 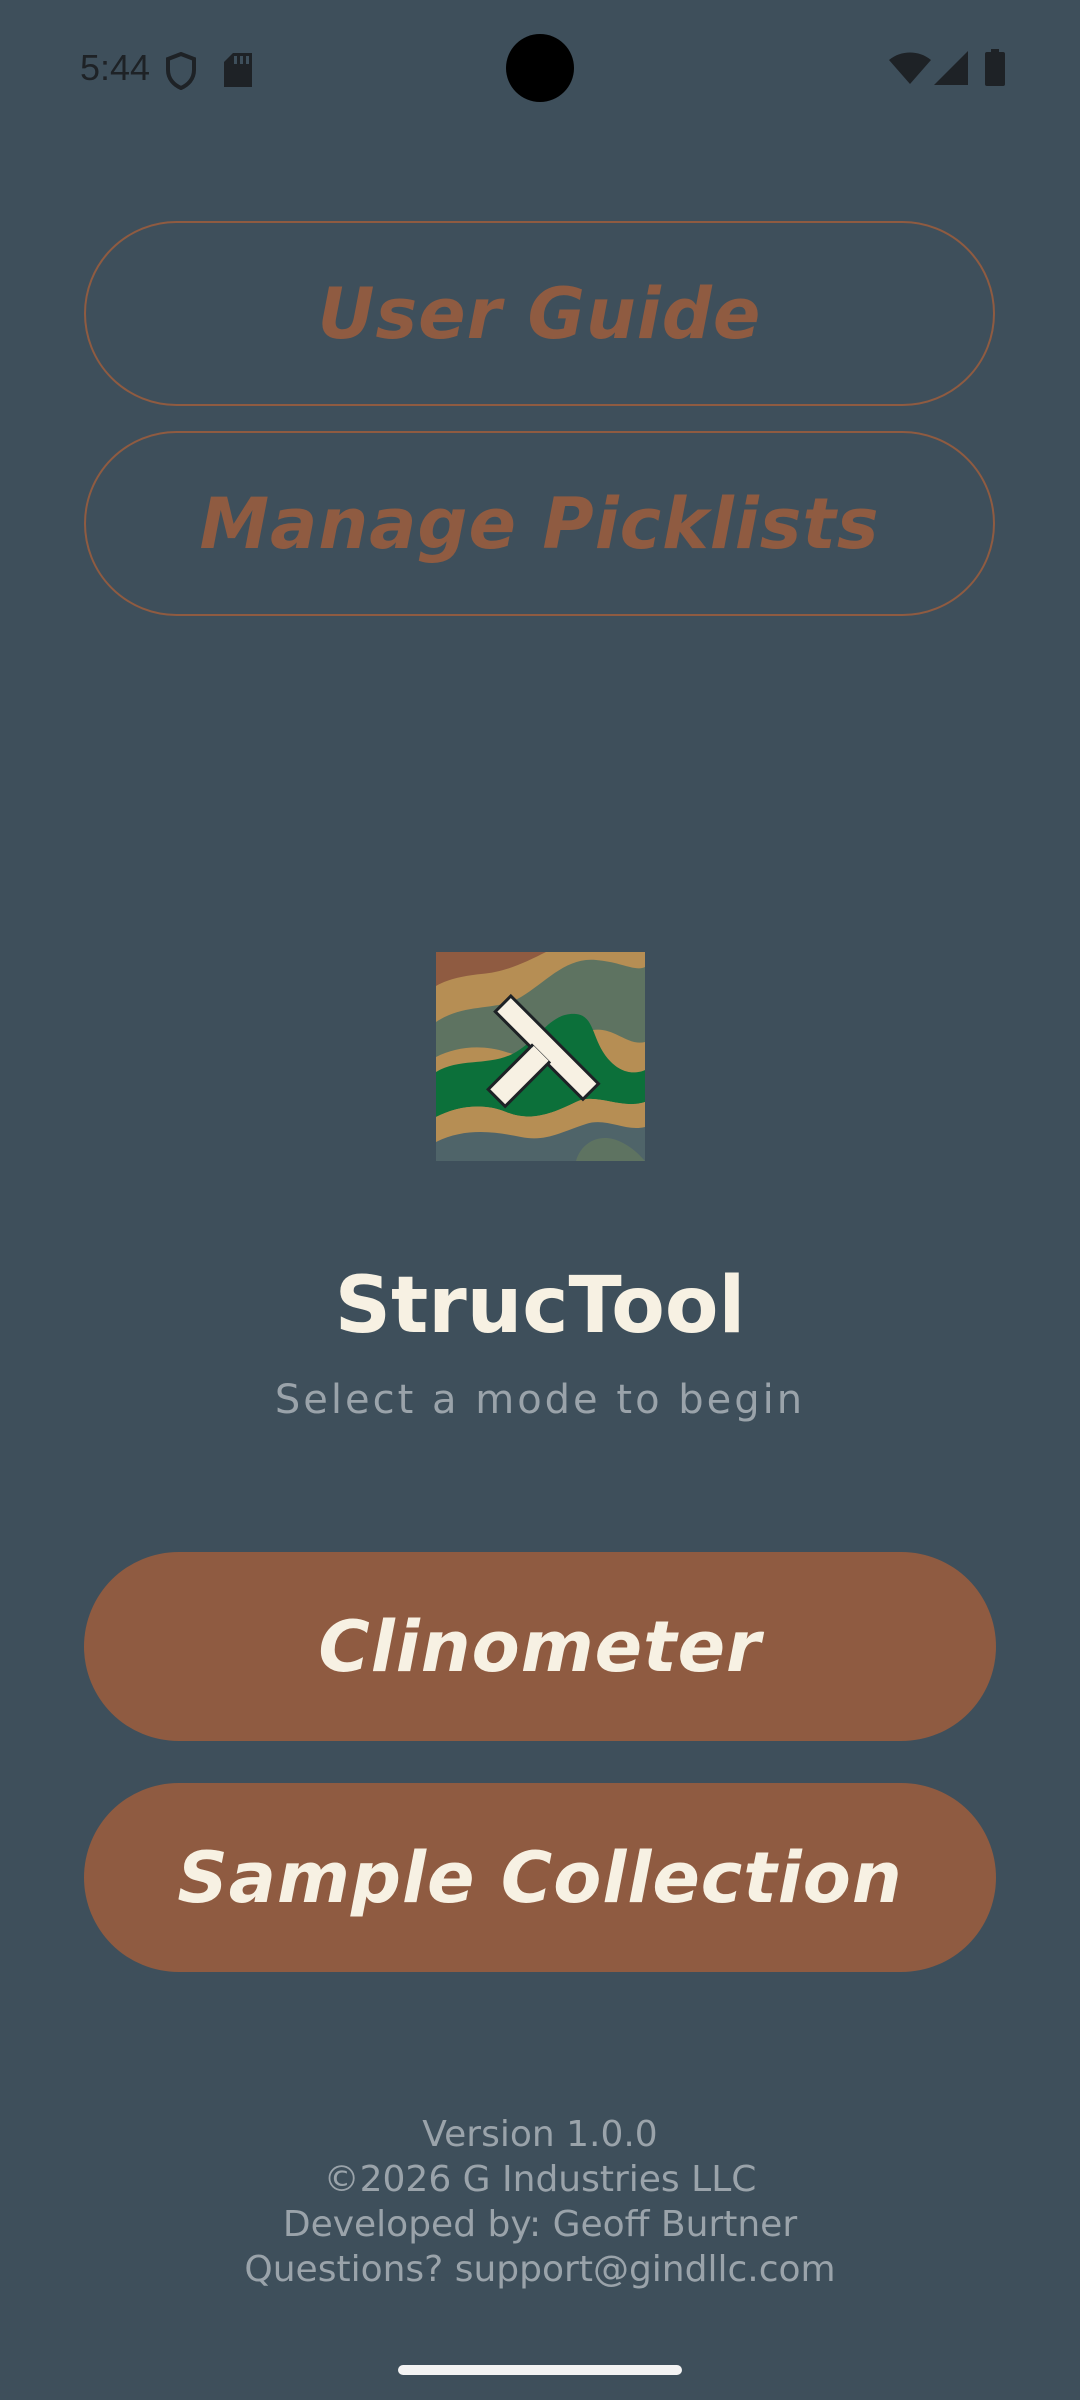 I want to click on wifi-icon, so click(x=910, y=68).